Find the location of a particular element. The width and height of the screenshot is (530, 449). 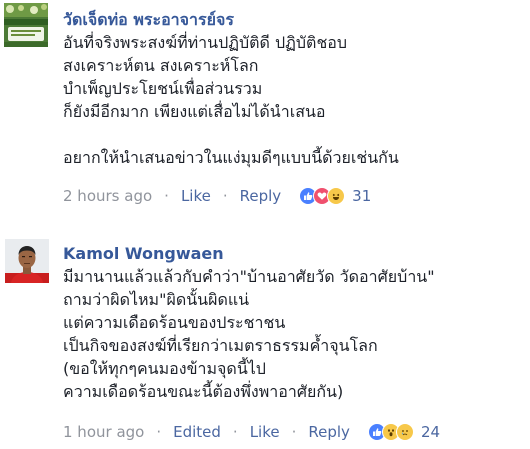

comment-author: Kamol Wongwaen is located at coordinates (294, 254).